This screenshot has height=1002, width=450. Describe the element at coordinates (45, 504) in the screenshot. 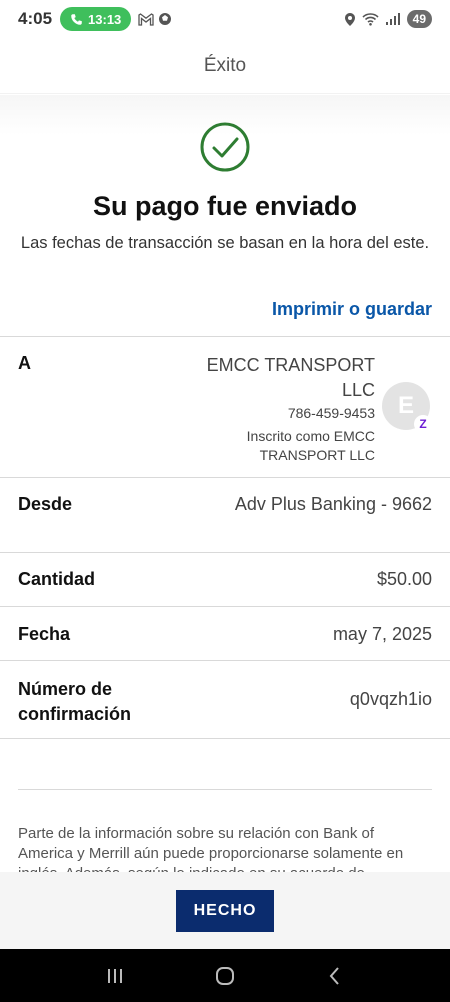

I see `from-label: Desde` at that location.